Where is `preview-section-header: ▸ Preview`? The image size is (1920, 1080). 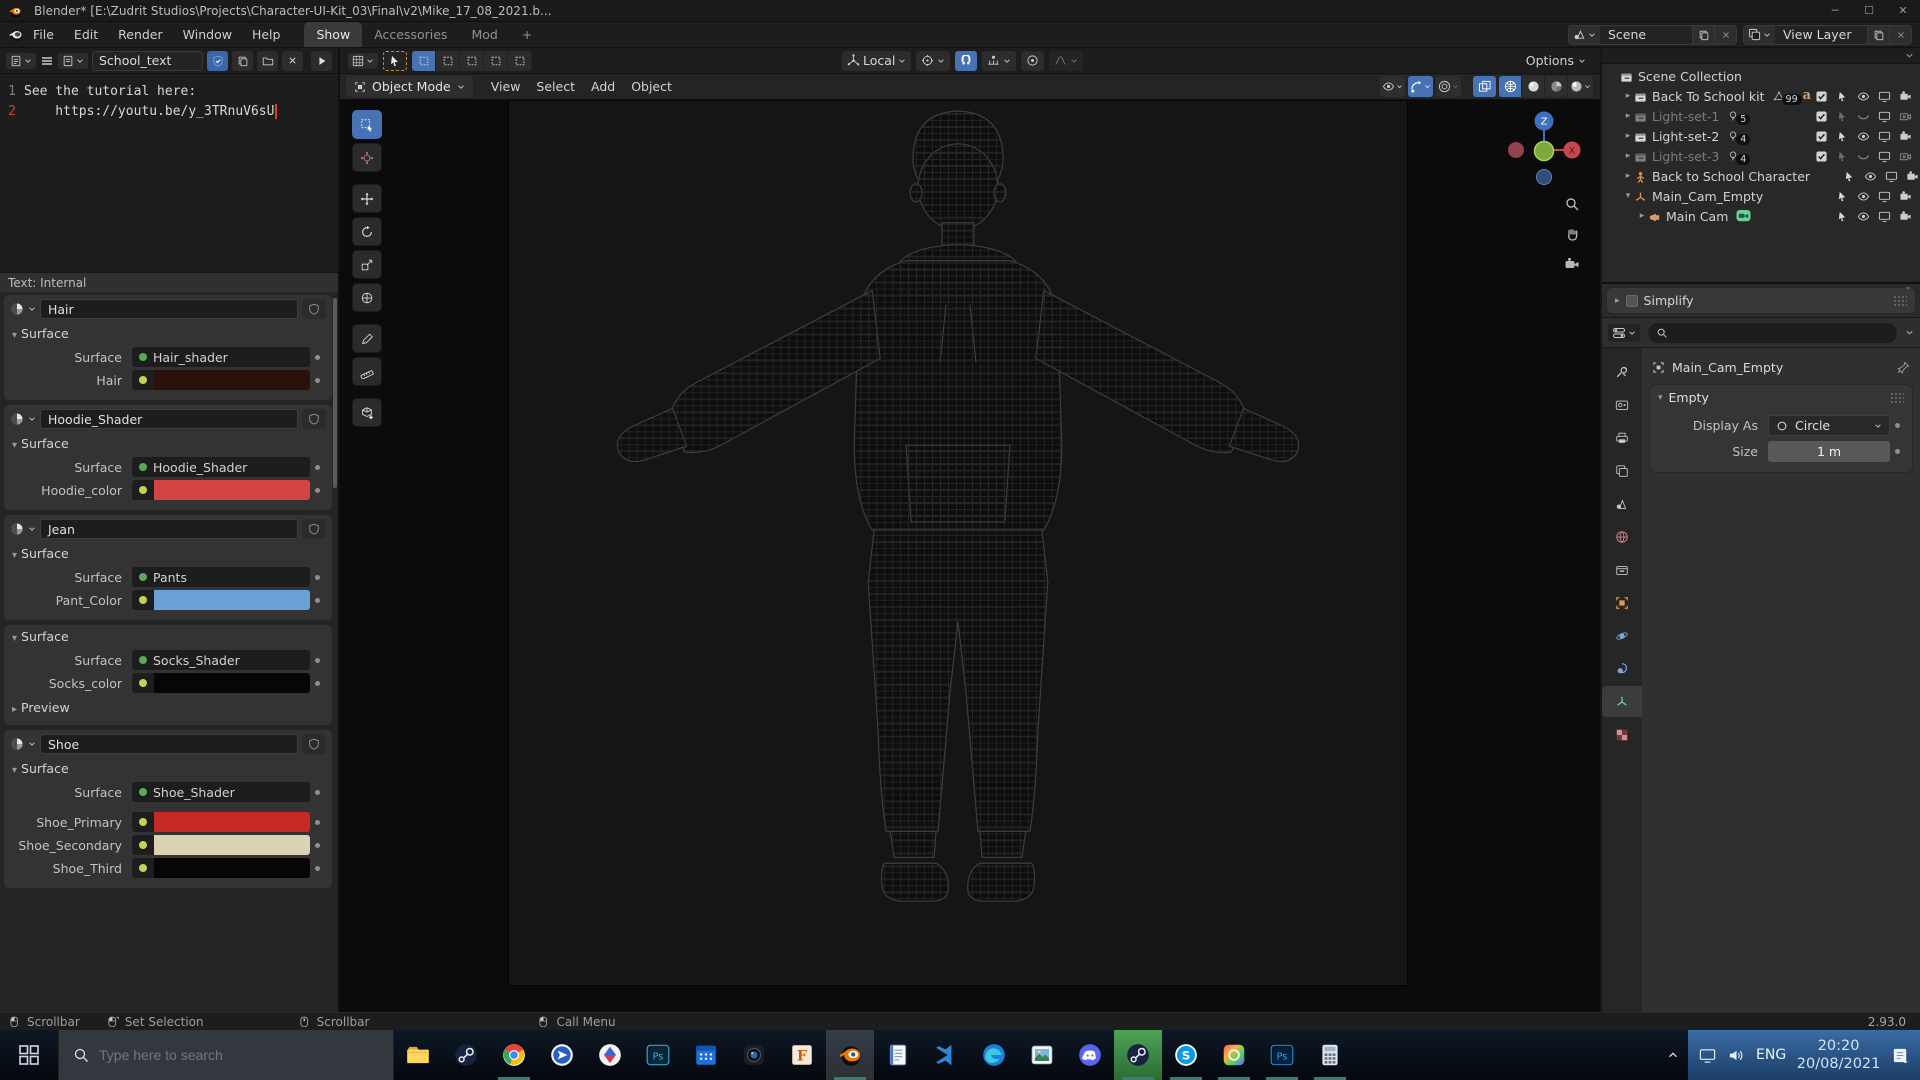 preview-section-header: ▸ Preview is located at coordinates (168, 707).